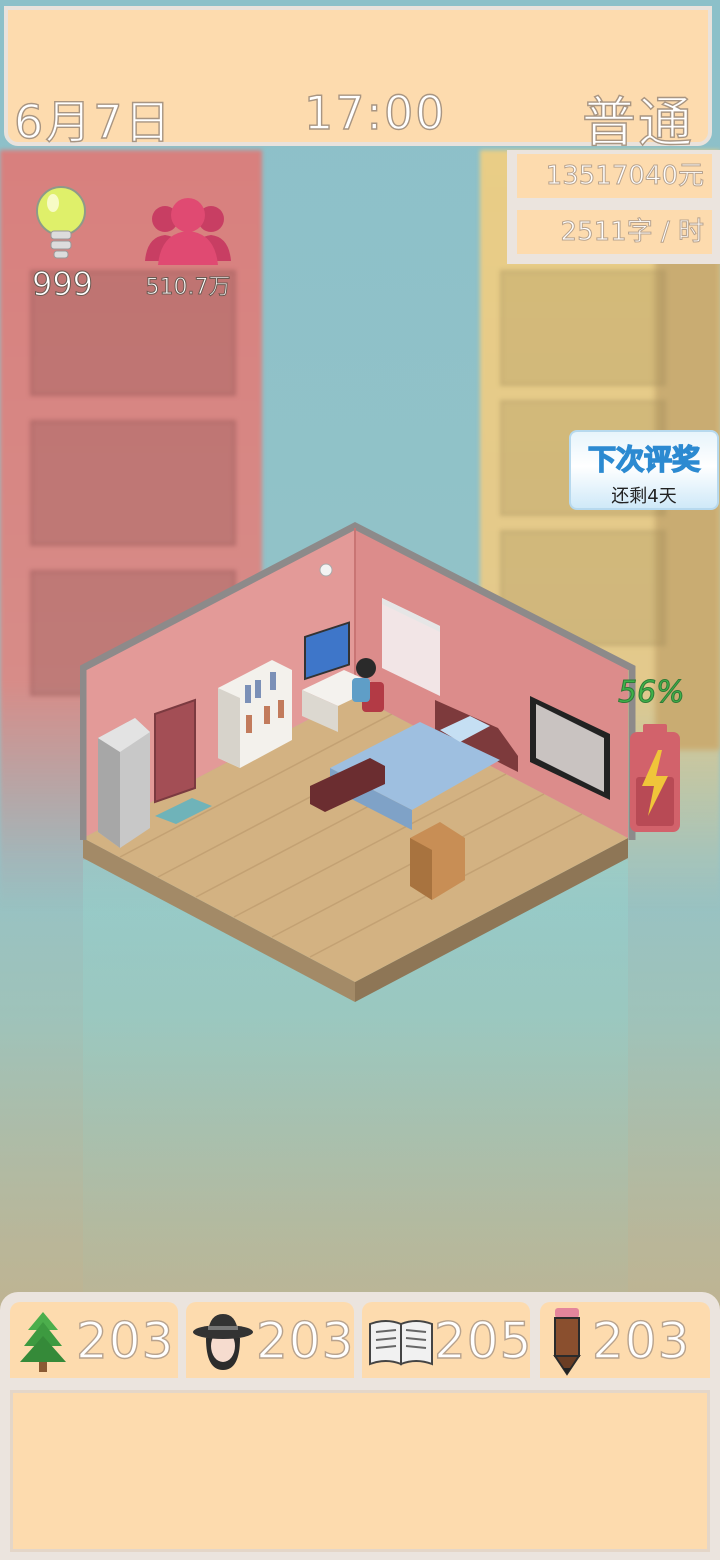 The image size is (720, 1560). I want to click on inspiration-stat: 999, so click(62, 245).